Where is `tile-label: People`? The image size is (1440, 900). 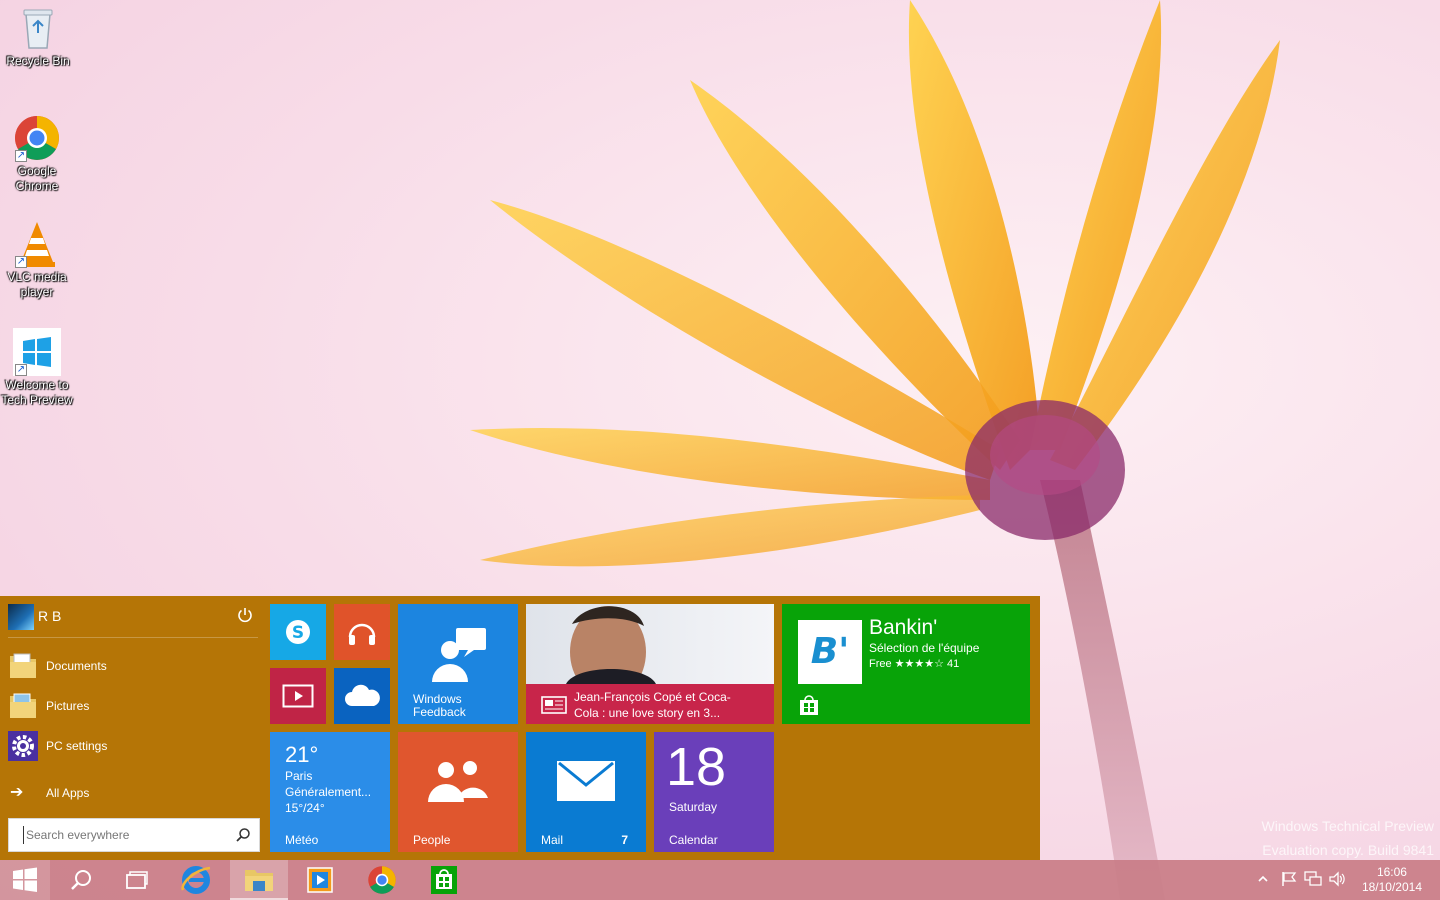 tile-label: People is located at coordinates (432, 840).